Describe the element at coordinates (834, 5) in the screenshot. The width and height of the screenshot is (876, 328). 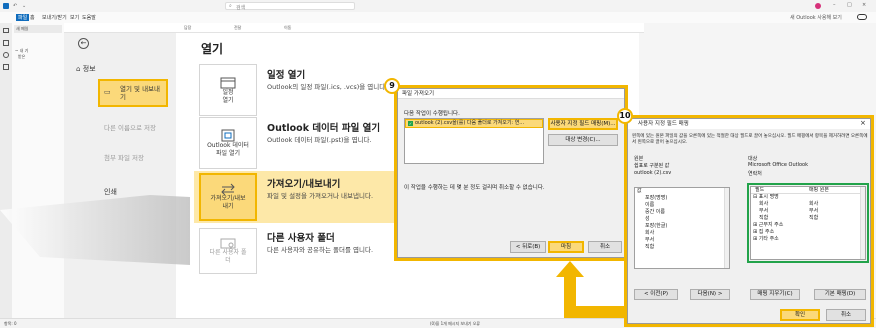
I see `minimize-icon: –` at that location.